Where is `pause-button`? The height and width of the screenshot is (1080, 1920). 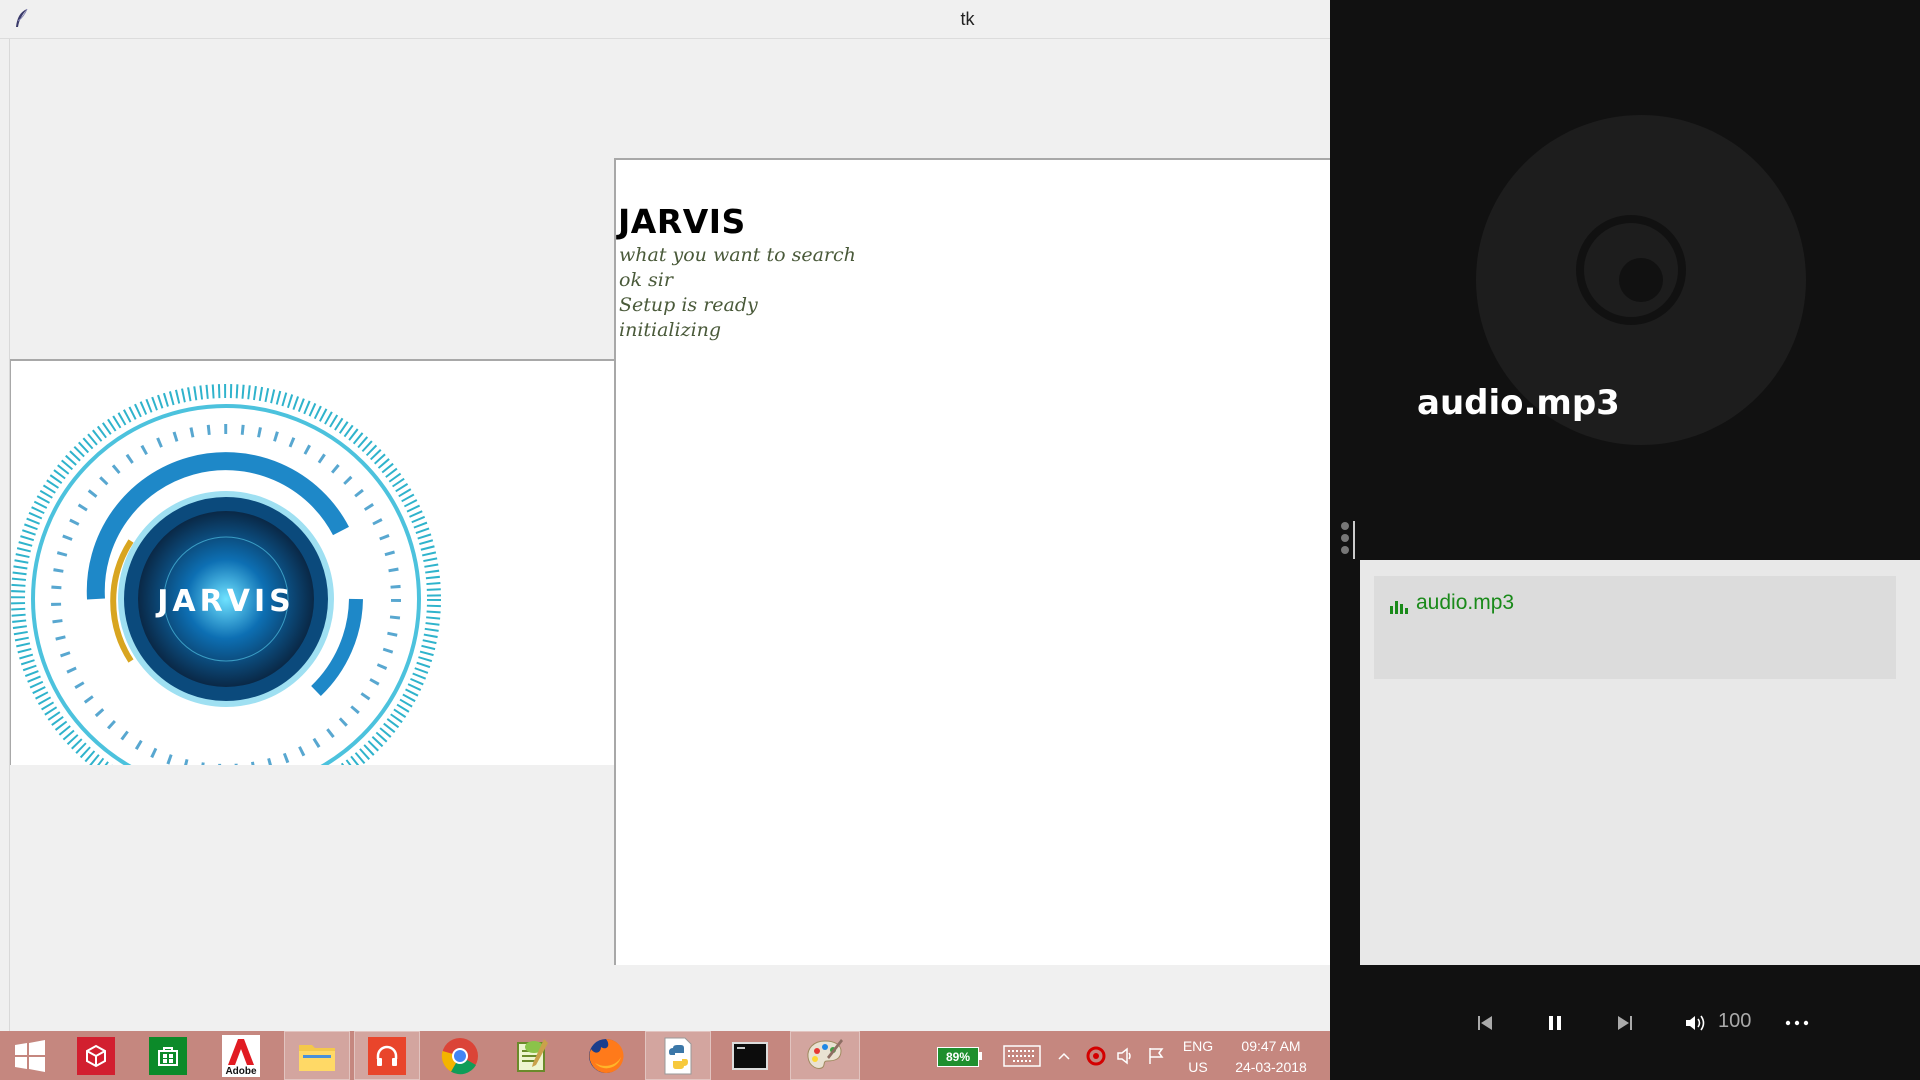 pause-button is located at coordinates (1555, 1023).